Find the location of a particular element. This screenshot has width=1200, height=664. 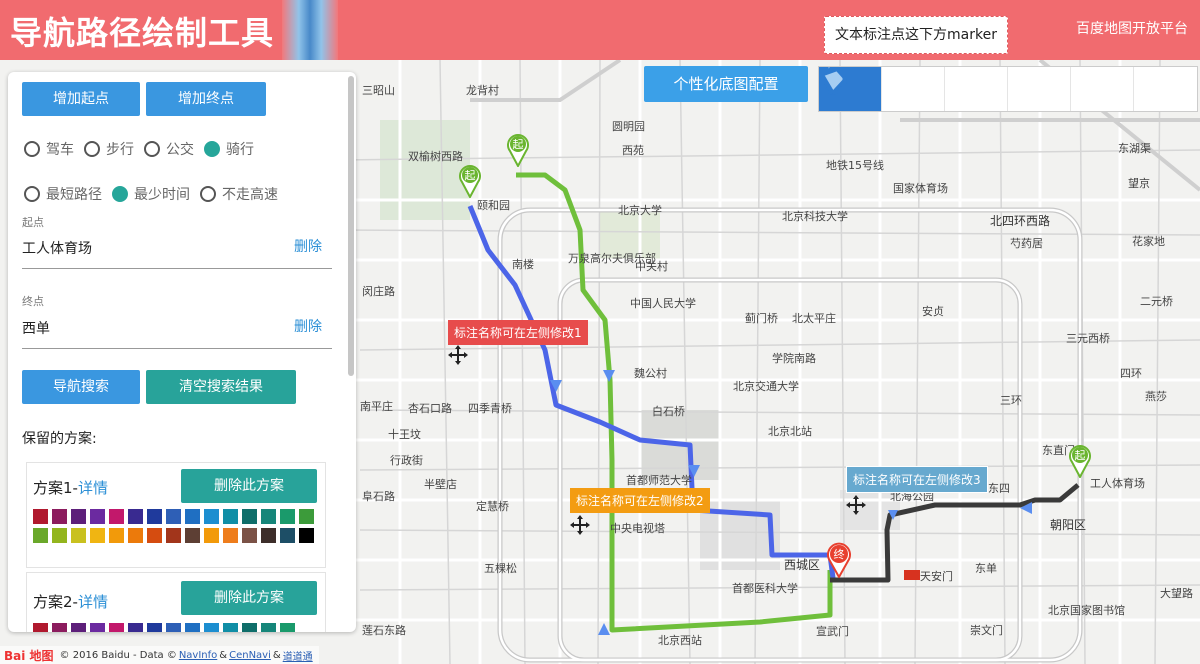

add-end-button: 增加终点 is located at coordinates (206, 99).